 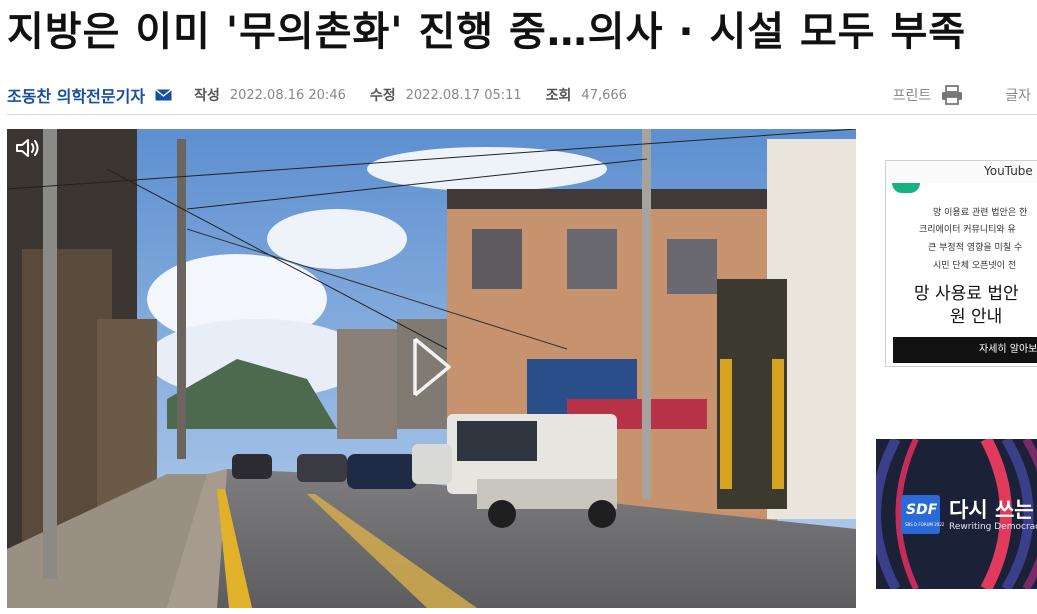 What do you see at coordinates (287, 95) in the screenshot?
I see `created-date: 2022.08.16 20:46` at bounding box center [287, 95].